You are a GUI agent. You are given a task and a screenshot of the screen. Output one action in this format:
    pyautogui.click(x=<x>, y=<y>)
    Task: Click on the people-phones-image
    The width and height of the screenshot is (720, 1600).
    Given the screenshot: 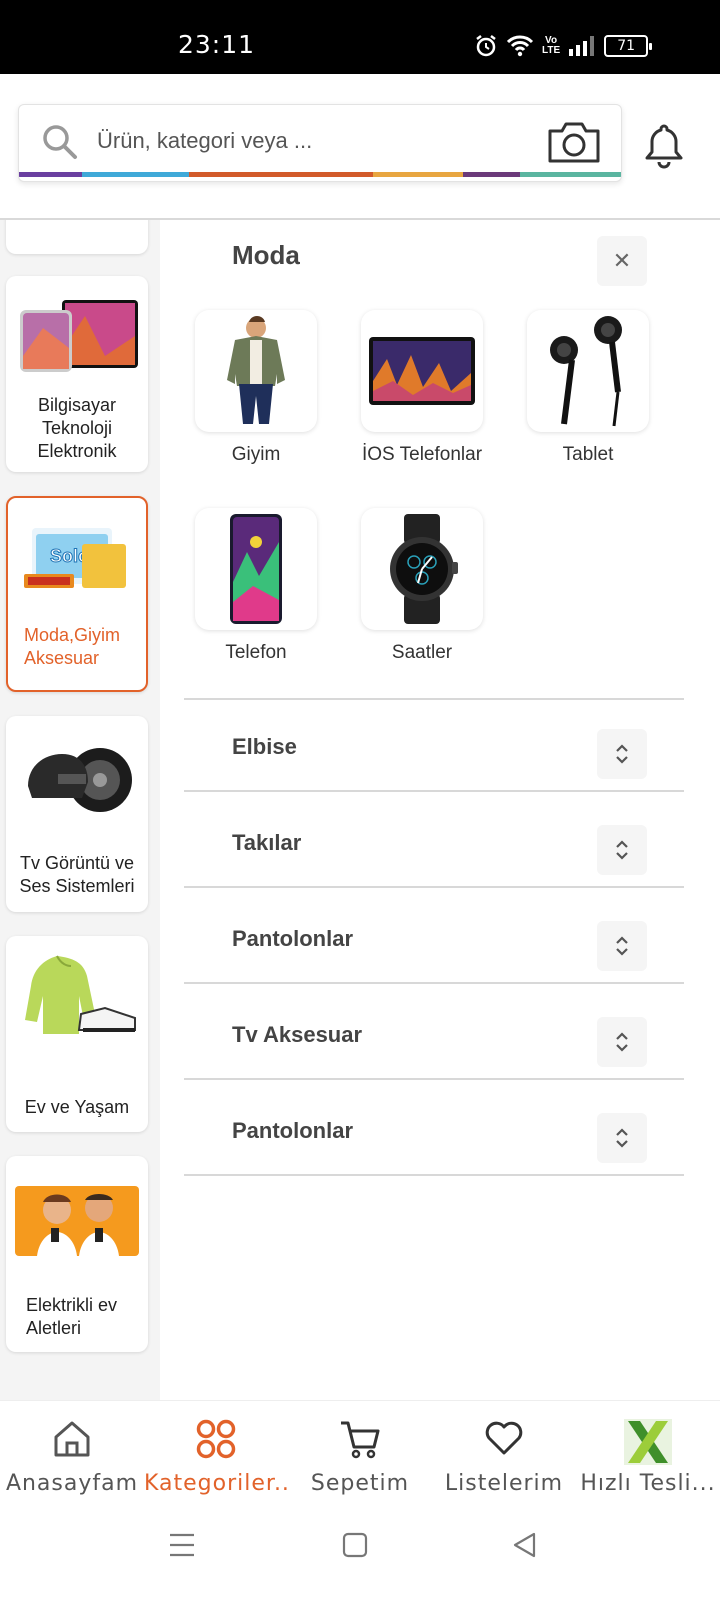 What is the action you would take?
    pyautogui.click(x=77, y=1216)
    